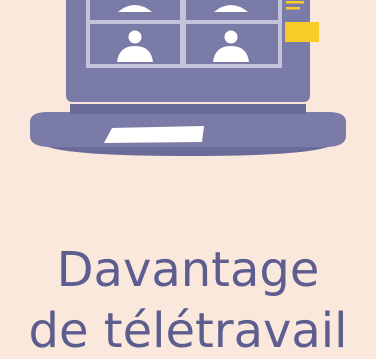  I want to click on headline-line-1: Davantage, so click(188, 270).